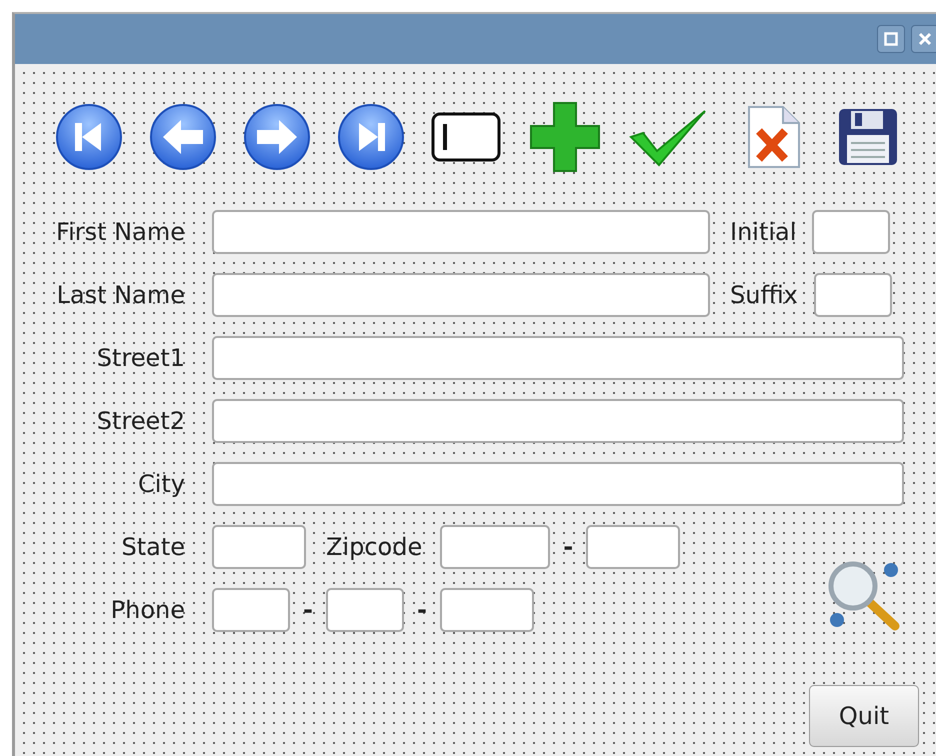 This screenshot has width=936, height=756. I want to click on field-label: Last Name, so click(120, 295).